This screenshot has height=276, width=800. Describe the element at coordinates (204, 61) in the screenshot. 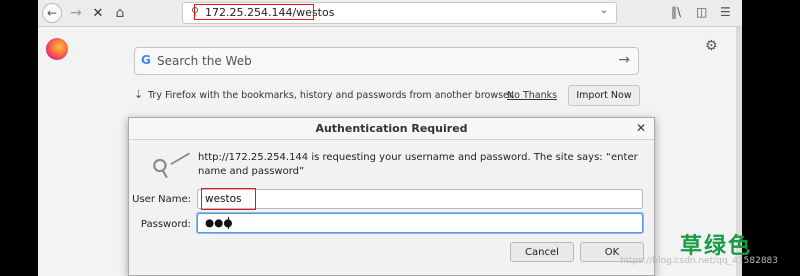

I see `search-placeholder: Search the Web` at that location.